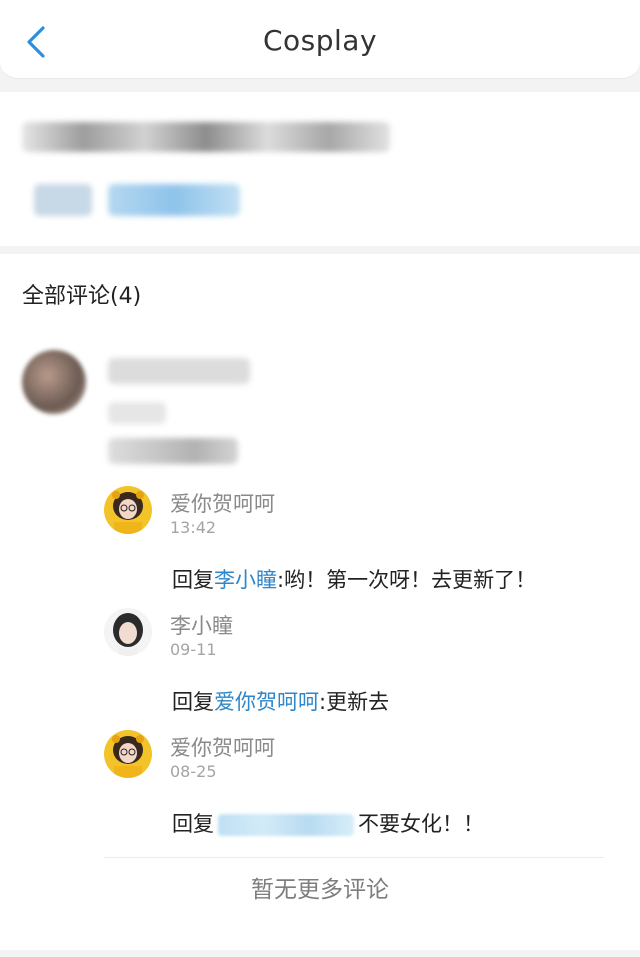  What do you see at coordinates (179, 371) in the screenshot?
I see `blurred-comment-author` at bounding box center [179, 371].